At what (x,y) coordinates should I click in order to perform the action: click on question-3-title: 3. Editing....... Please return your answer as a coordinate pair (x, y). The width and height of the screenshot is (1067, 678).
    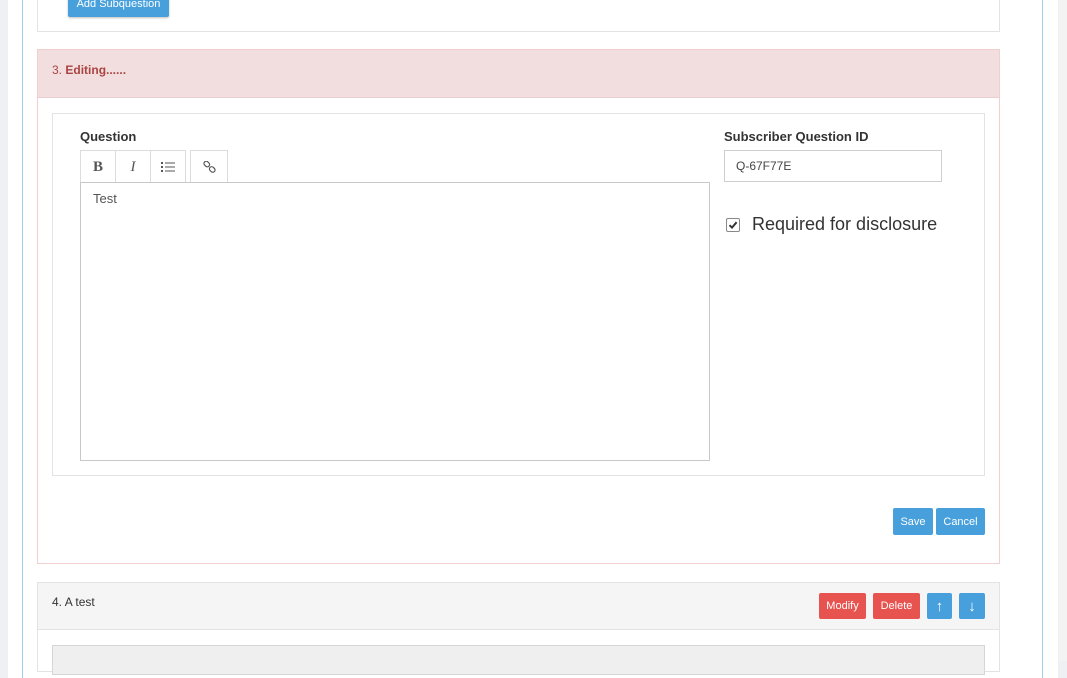
    Looking at the image, I should click on (89, 70).